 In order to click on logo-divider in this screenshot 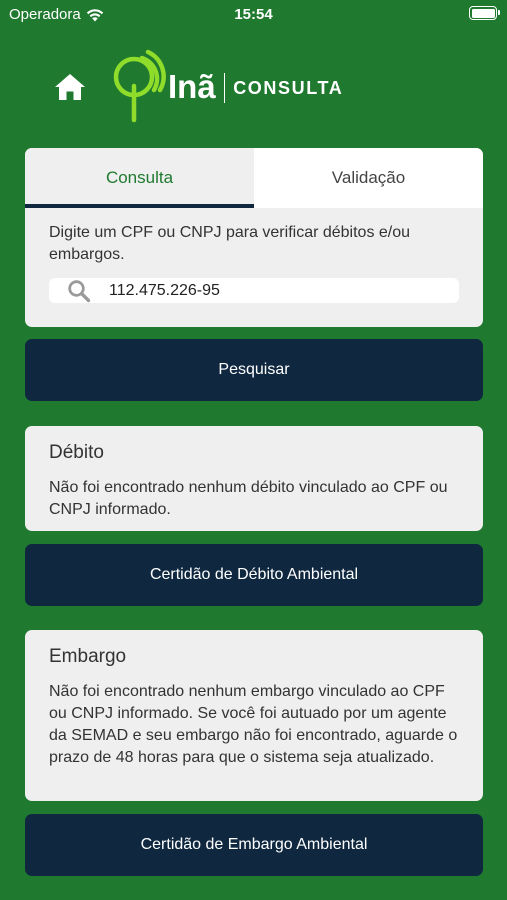, I will do `click(224, 88)`.